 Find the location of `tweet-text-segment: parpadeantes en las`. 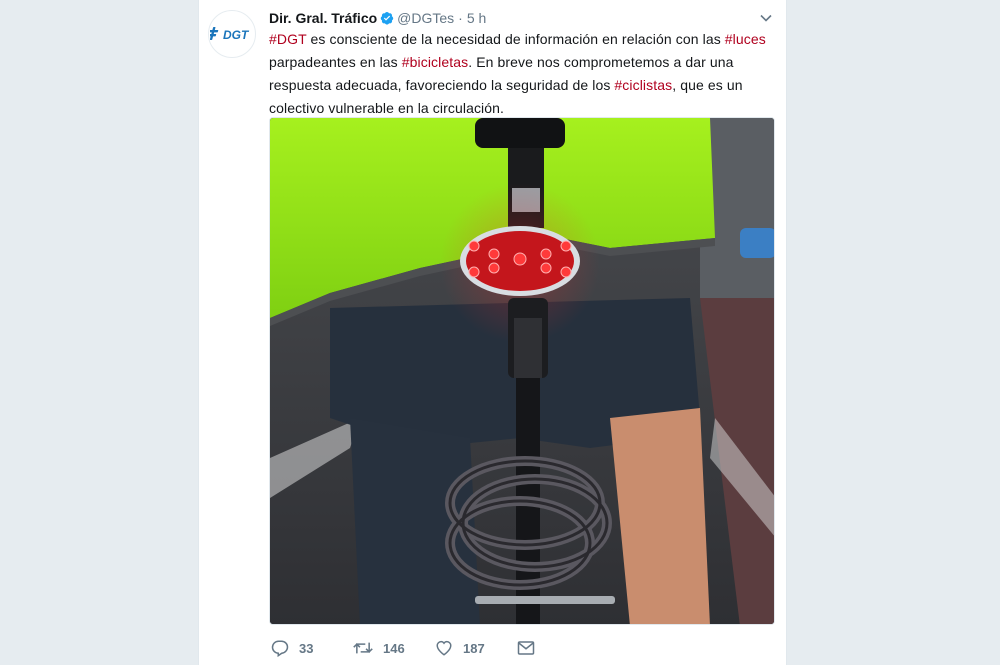

tweet-text-segment: parpadeantes en las is located at coordinates (335, 62).